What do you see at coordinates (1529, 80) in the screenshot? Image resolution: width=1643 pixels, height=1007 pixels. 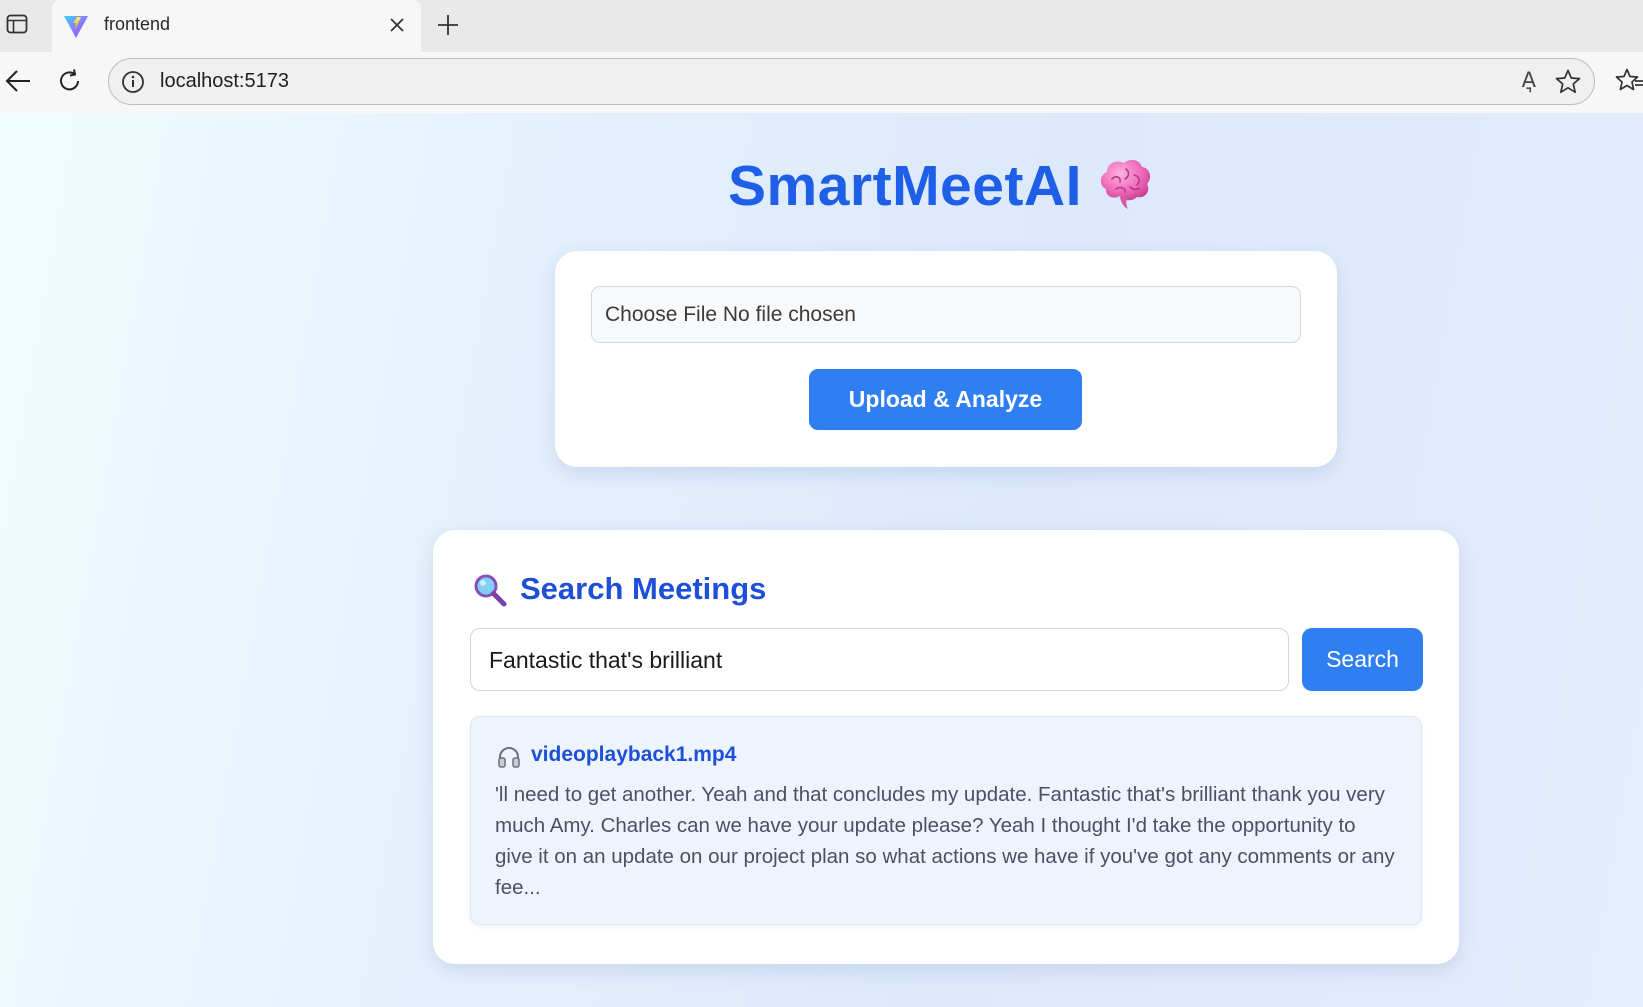 I see `read-aloud-icon: A͉` at bounding box center [1529, 80].